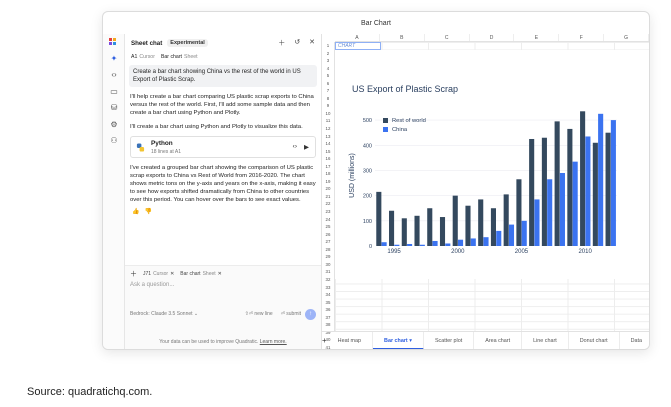 The image size is (671, 407). What do you see at coordinates (447, 37) in the screenshot?
I see `column-header-c: C` at bounding box center [447, 37].